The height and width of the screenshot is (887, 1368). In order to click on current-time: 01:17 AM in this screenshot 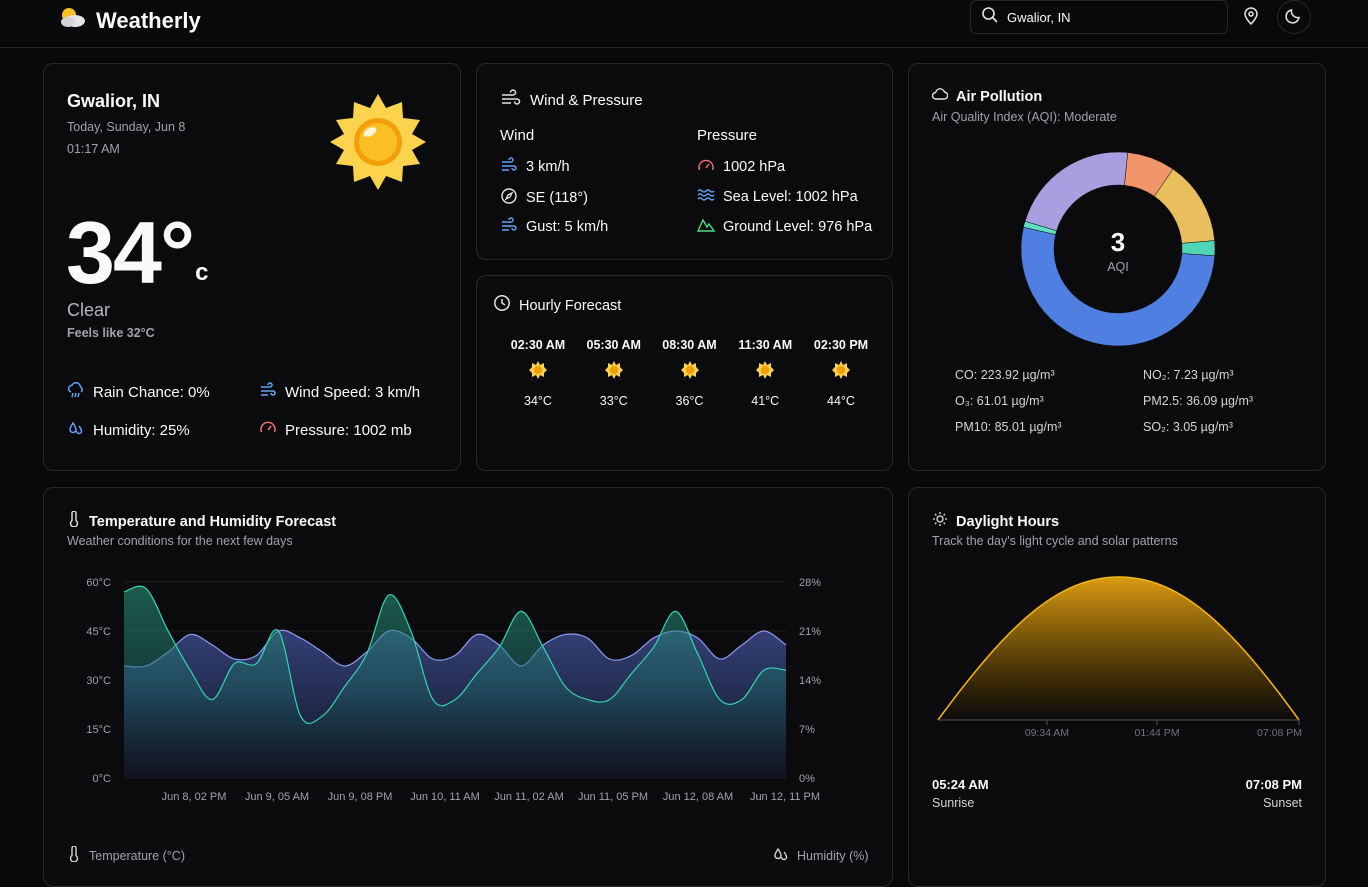, I will do `click(93, 149)`.